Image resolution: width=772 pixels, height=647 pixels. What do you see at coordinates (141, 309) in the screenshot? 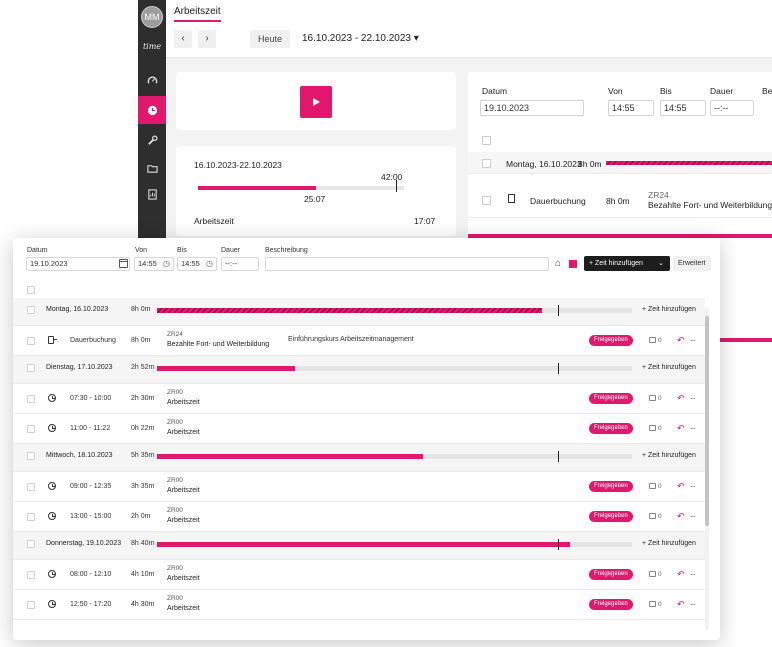
I see `day-hours: 8h 0m` at bounding box center [141, 309].